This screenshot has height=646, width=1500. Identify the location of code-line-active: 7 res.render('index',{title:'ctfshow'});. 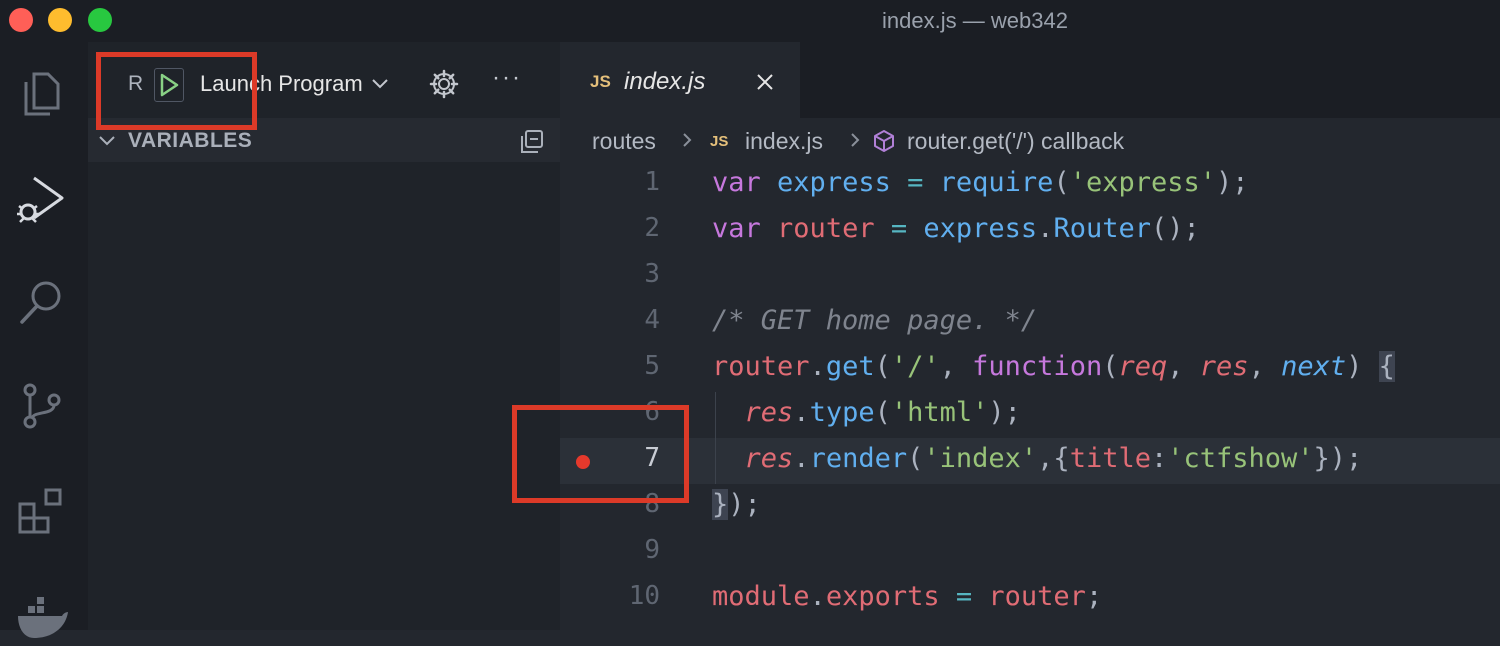
(1030, 461).